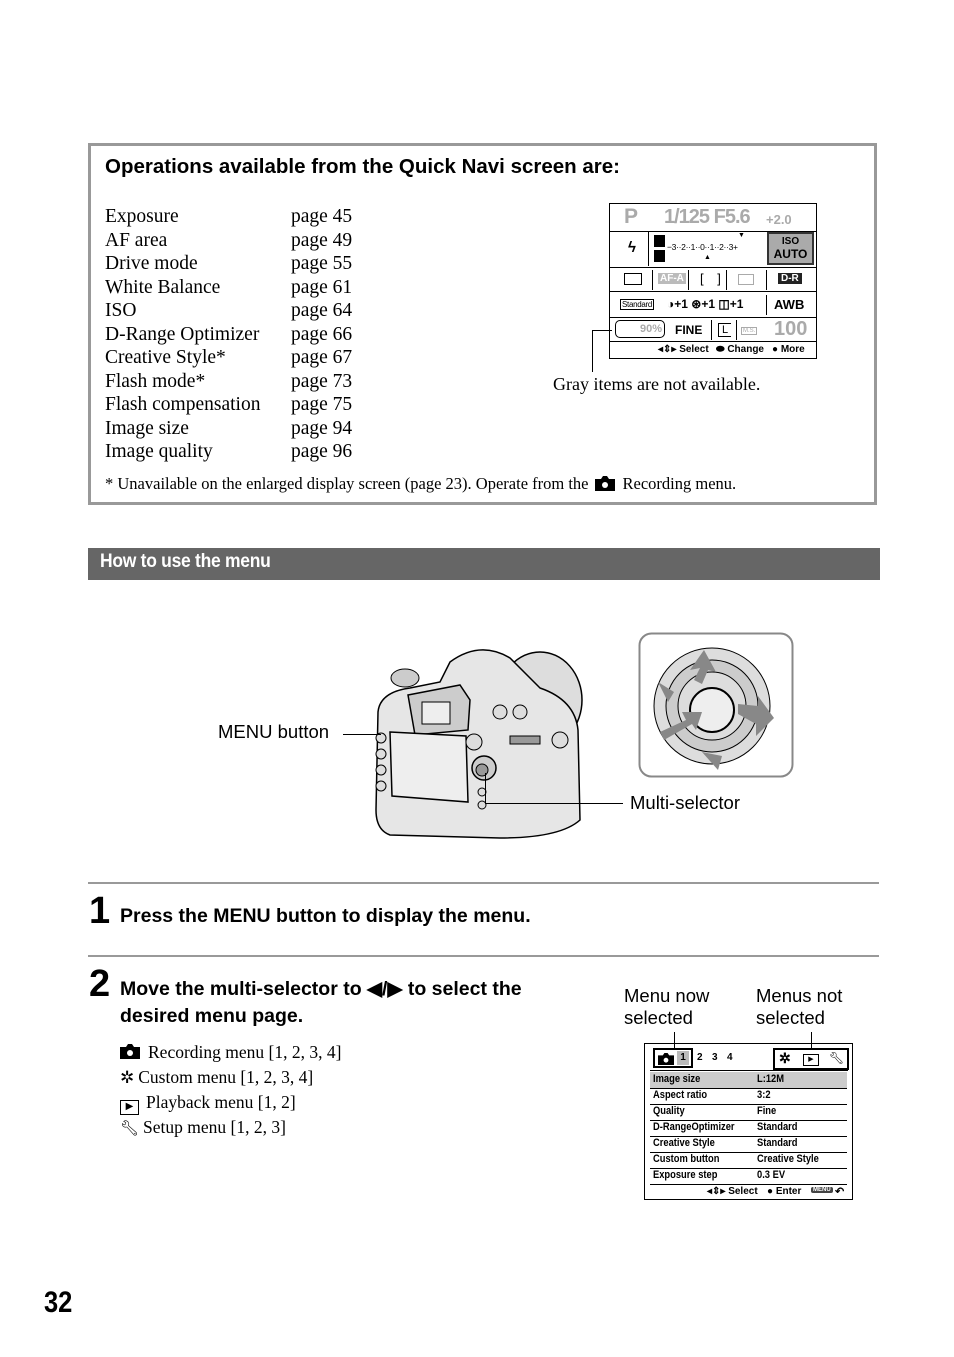  Describe the element at coordinates (322, 240) in the screenshot. I see `operation-page: page 49` at that location.